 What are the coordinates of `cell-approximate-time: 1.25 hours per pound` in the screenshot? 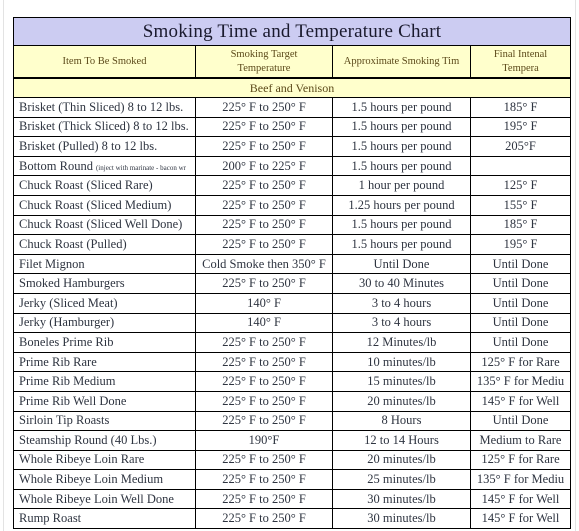 It's located at (401, 205).